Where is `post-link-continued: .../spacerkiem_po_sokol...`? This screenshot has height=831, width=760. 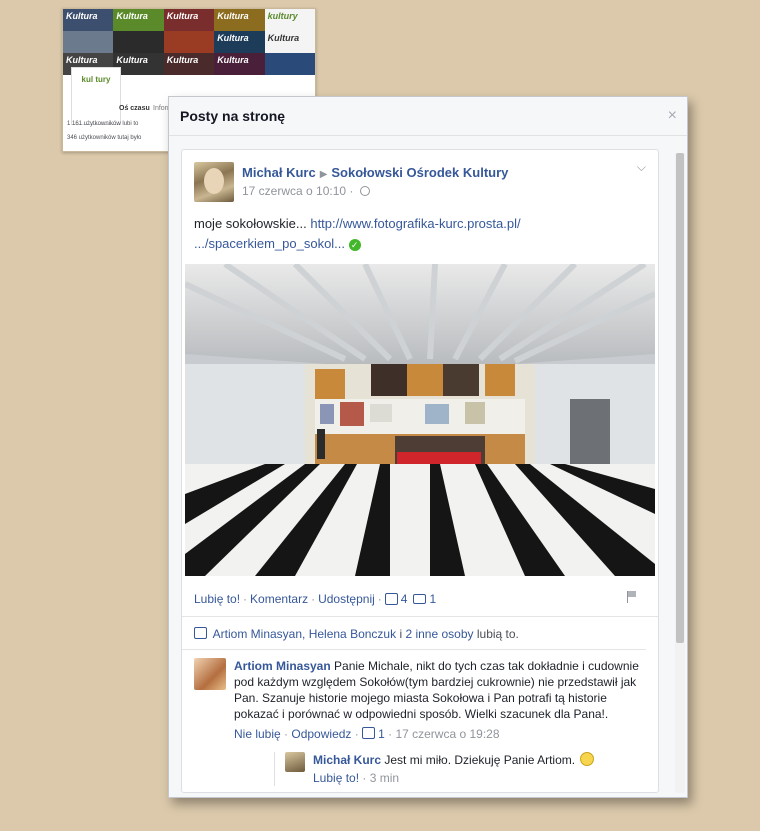 post-link-continued: .../spacerkiem_po_sokol... is located at coordinates (269, 243).